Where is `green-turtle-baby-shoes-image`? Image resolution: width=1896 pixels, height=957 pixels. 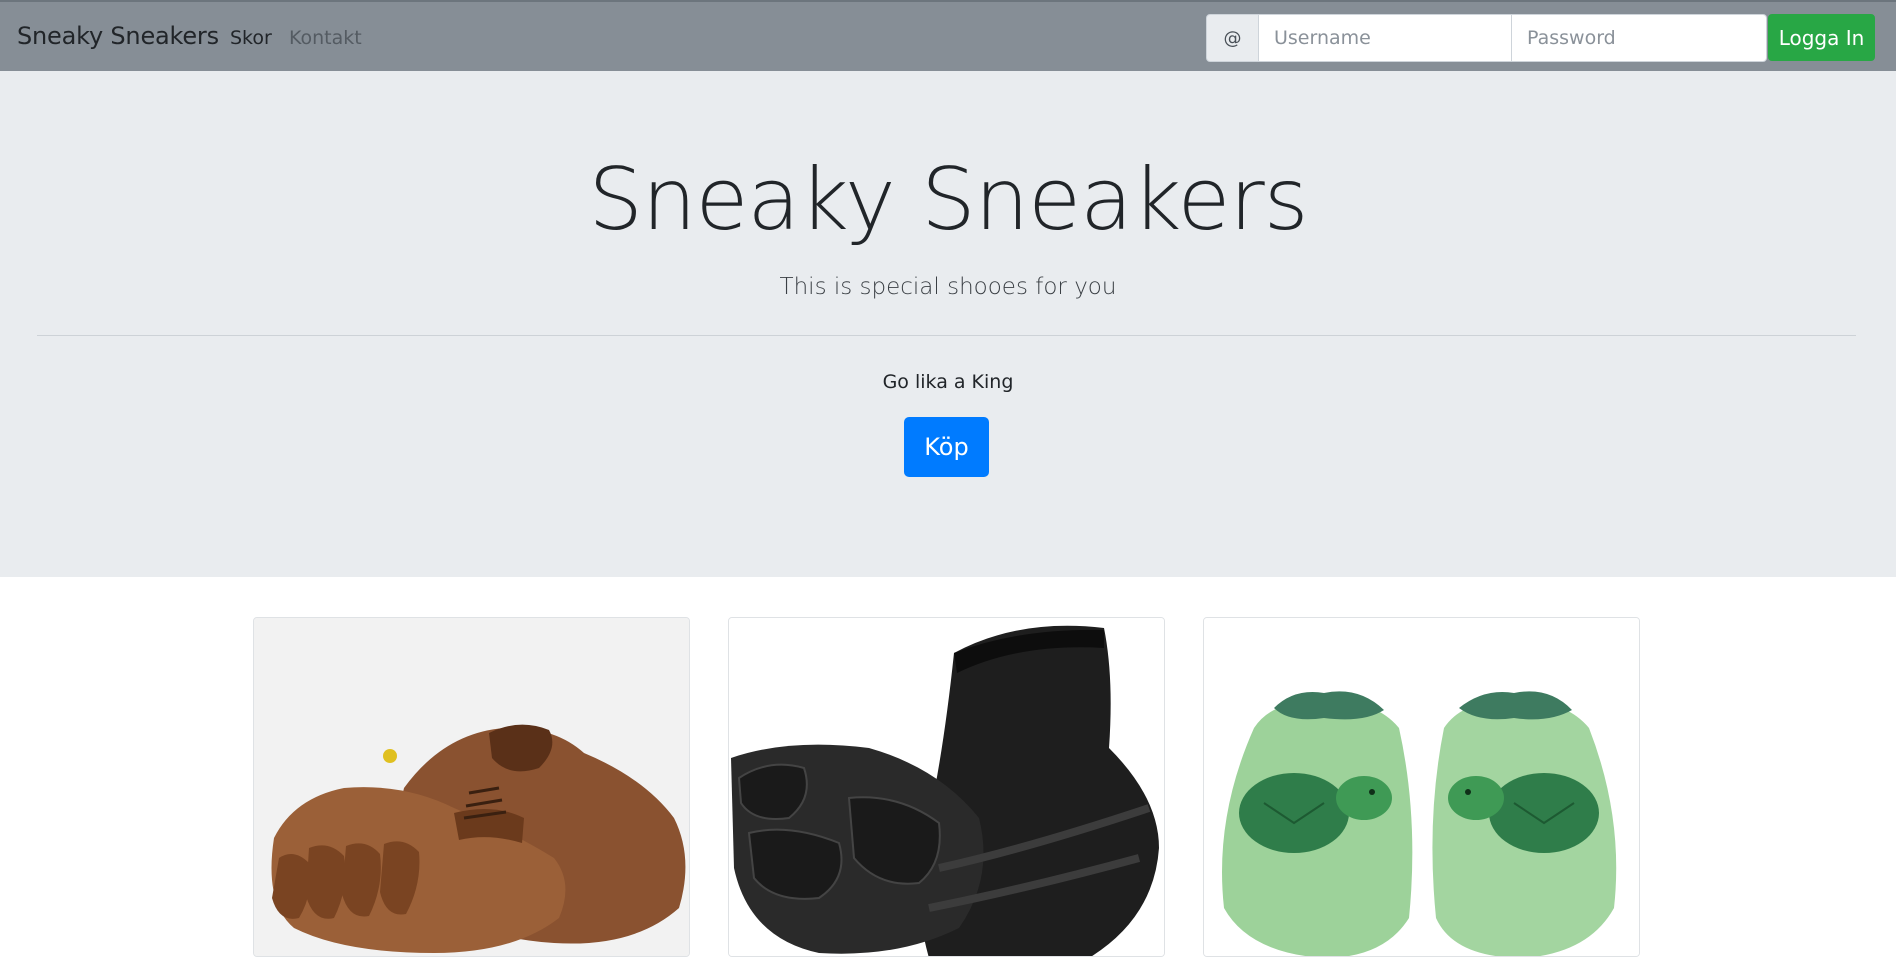 green-turtle-baby-shoes-image is located at coordinates (1421, 787).